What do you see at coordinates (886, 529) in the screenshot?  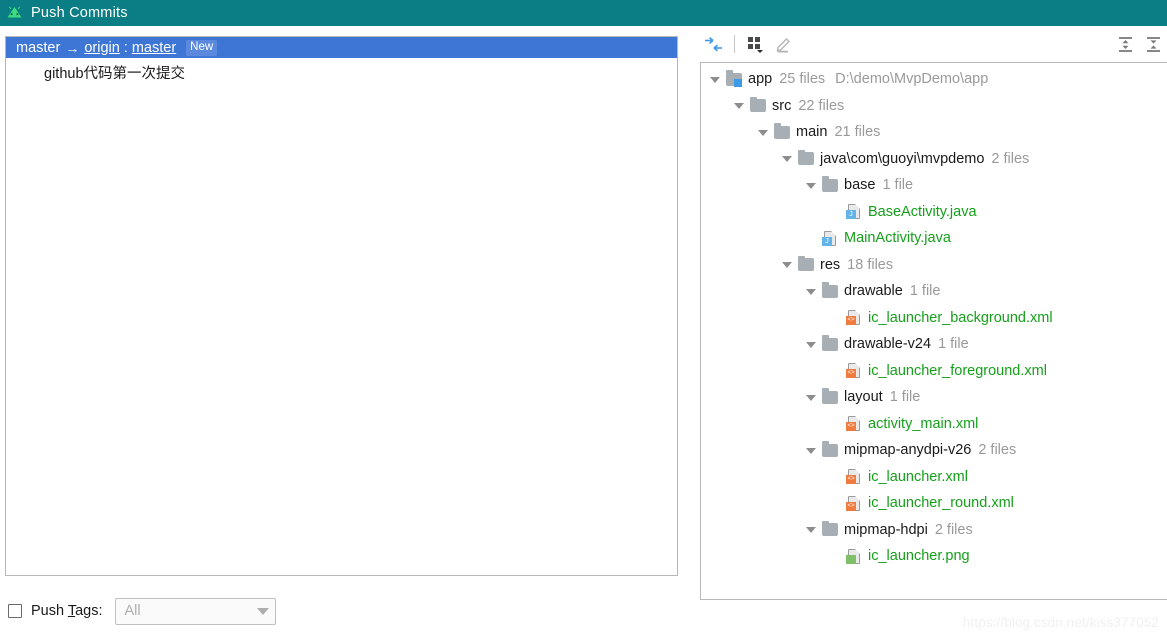 I see `tree-node-label: mipmap-hdpi` at bounding box center [886, 529].